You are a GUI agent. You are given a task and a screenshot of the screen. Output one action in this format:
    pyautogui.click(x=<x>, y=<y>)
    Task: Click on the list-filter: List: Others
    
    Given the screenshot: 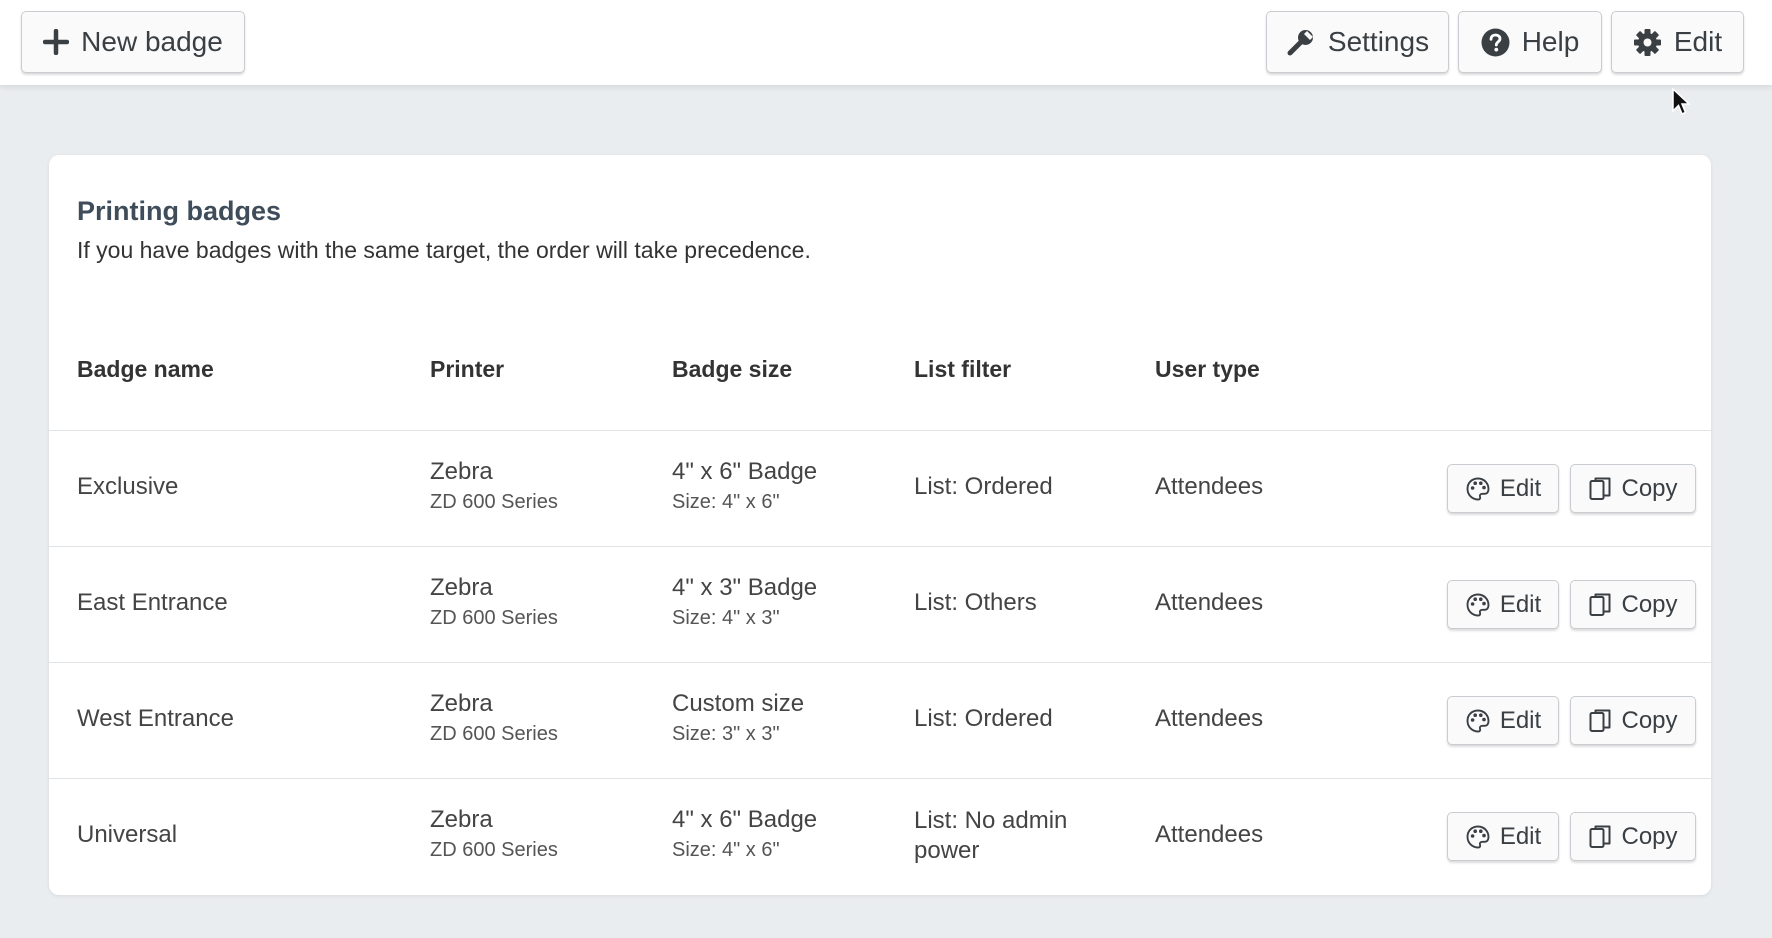 What is the action you would take?
    pyautogui.click(x=975, y=602)
    